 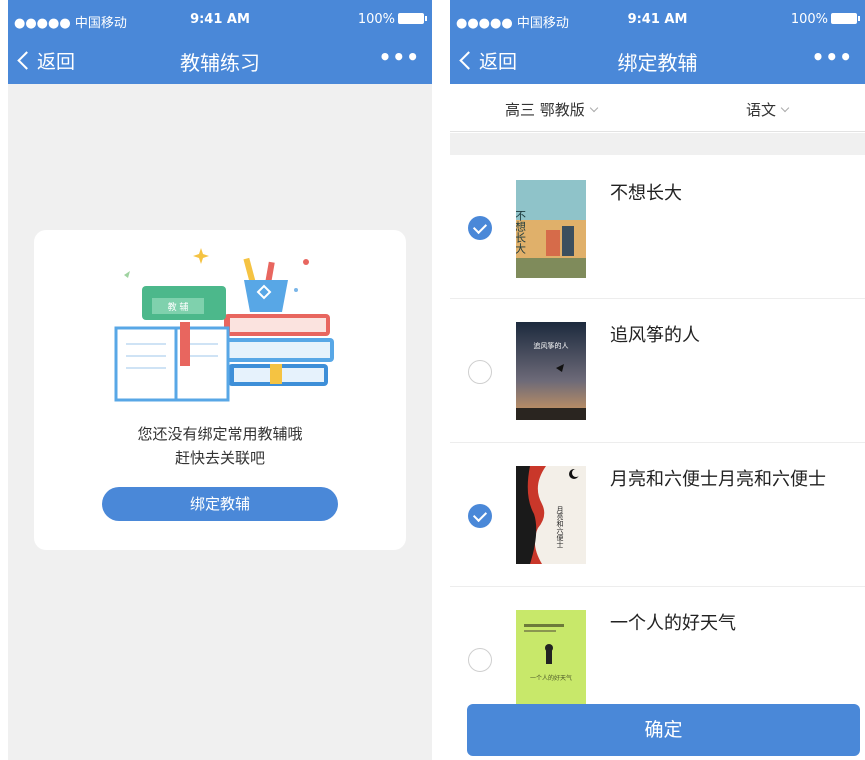 I want to click on book-title: 一个人的好天气, so click(x=673, y=623).